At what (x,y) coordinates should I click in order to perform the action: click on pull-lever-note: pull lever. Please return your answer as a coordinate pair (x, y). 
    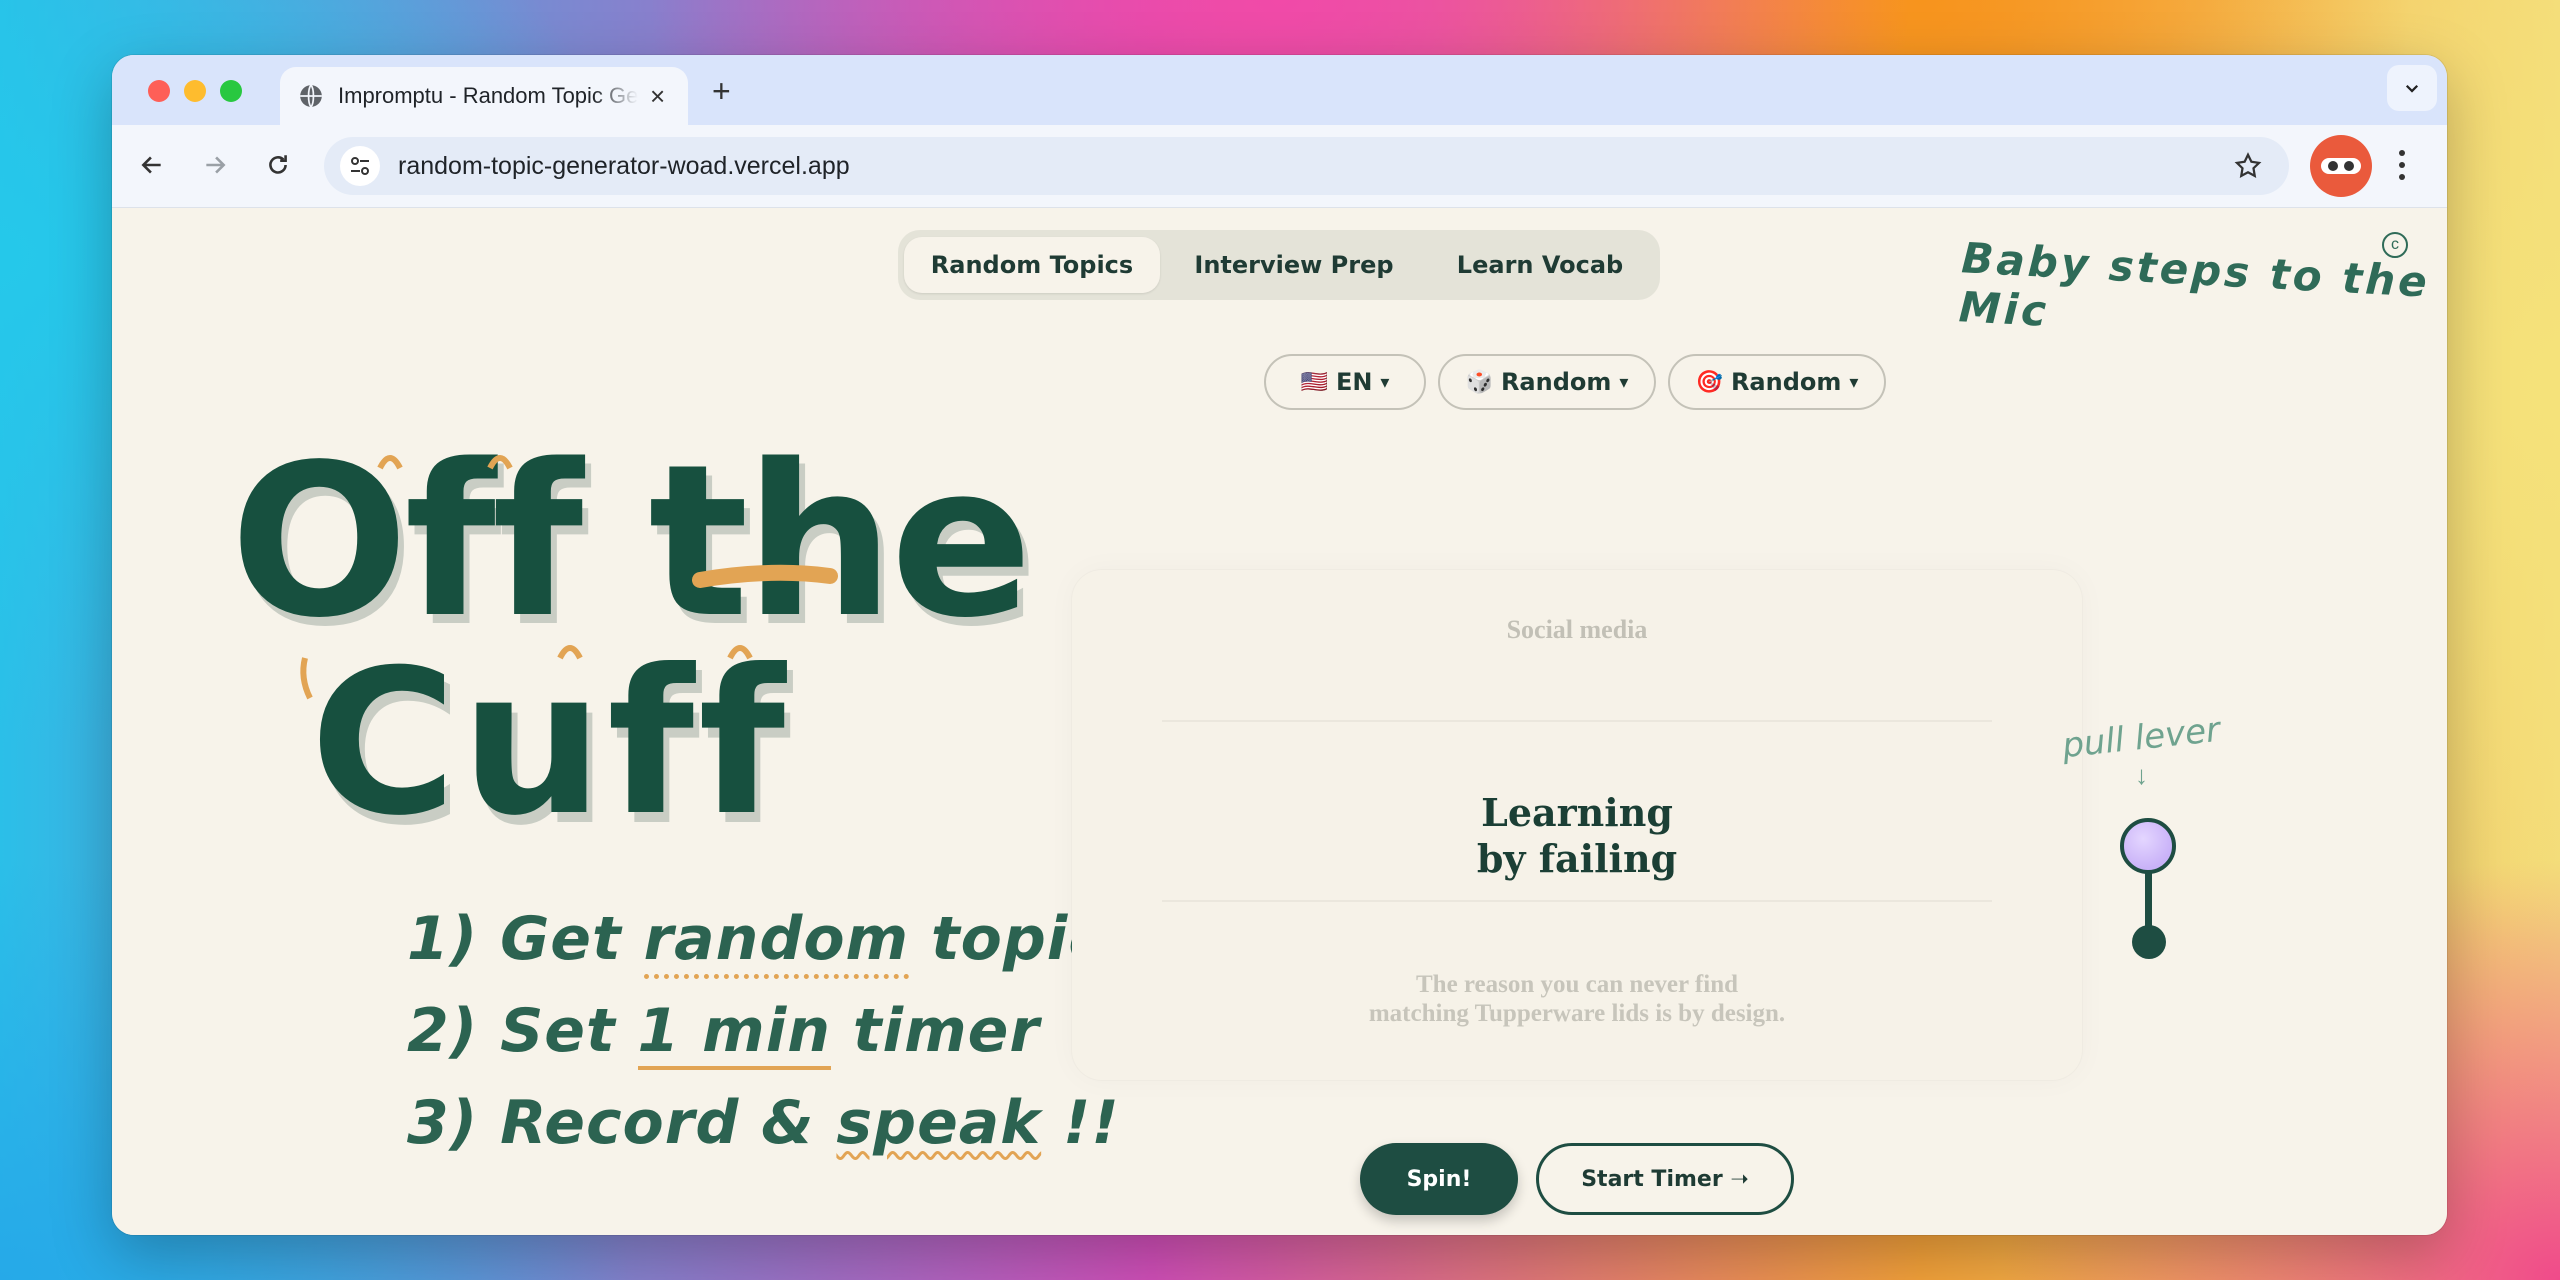
    Looking at the image, I should click on (2141, 738).